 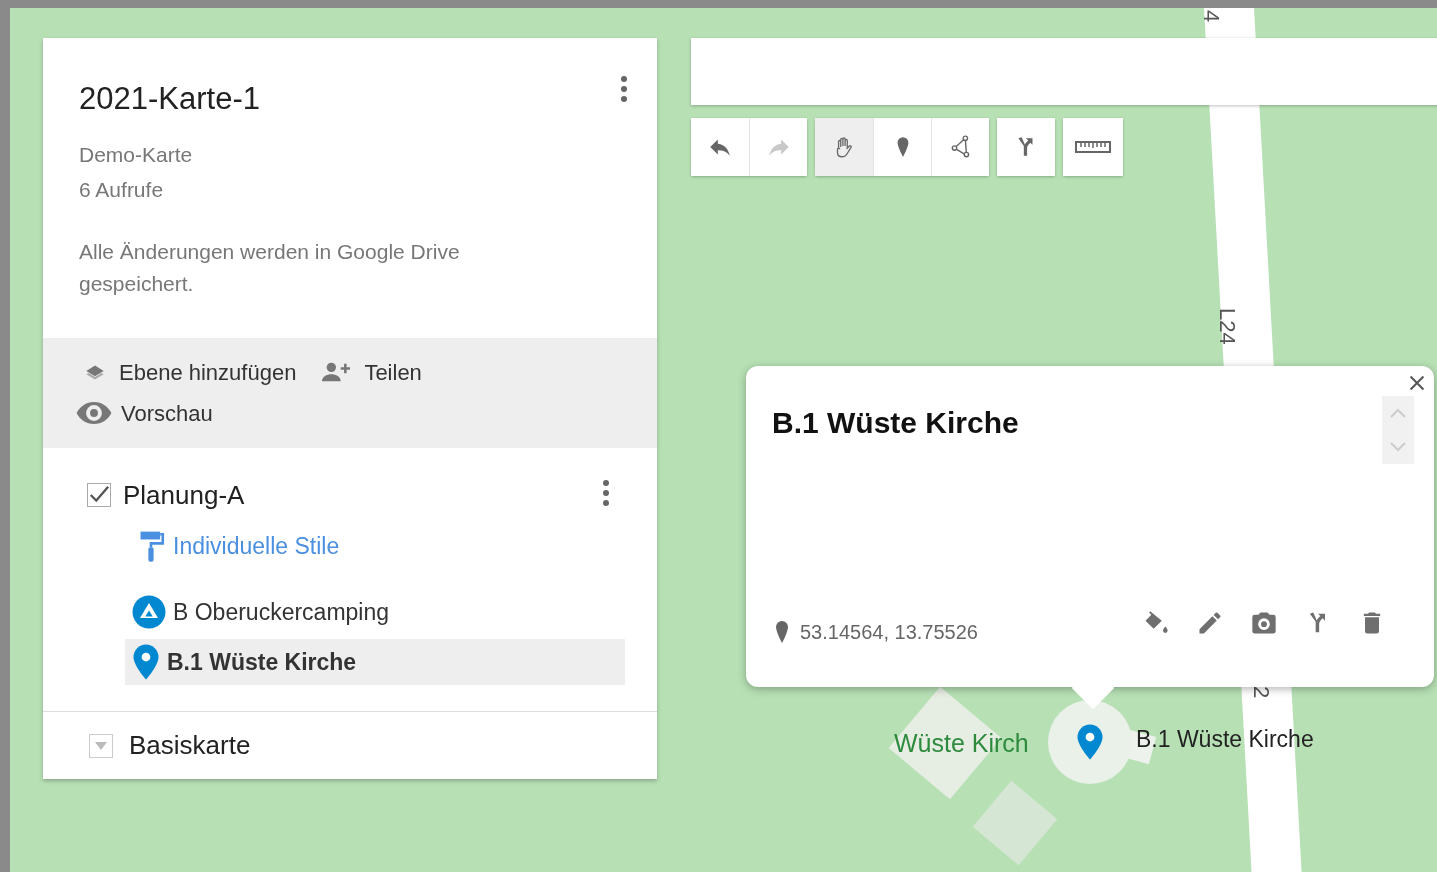 I want to click on road-label: 4, so click(x=1211, y=16).